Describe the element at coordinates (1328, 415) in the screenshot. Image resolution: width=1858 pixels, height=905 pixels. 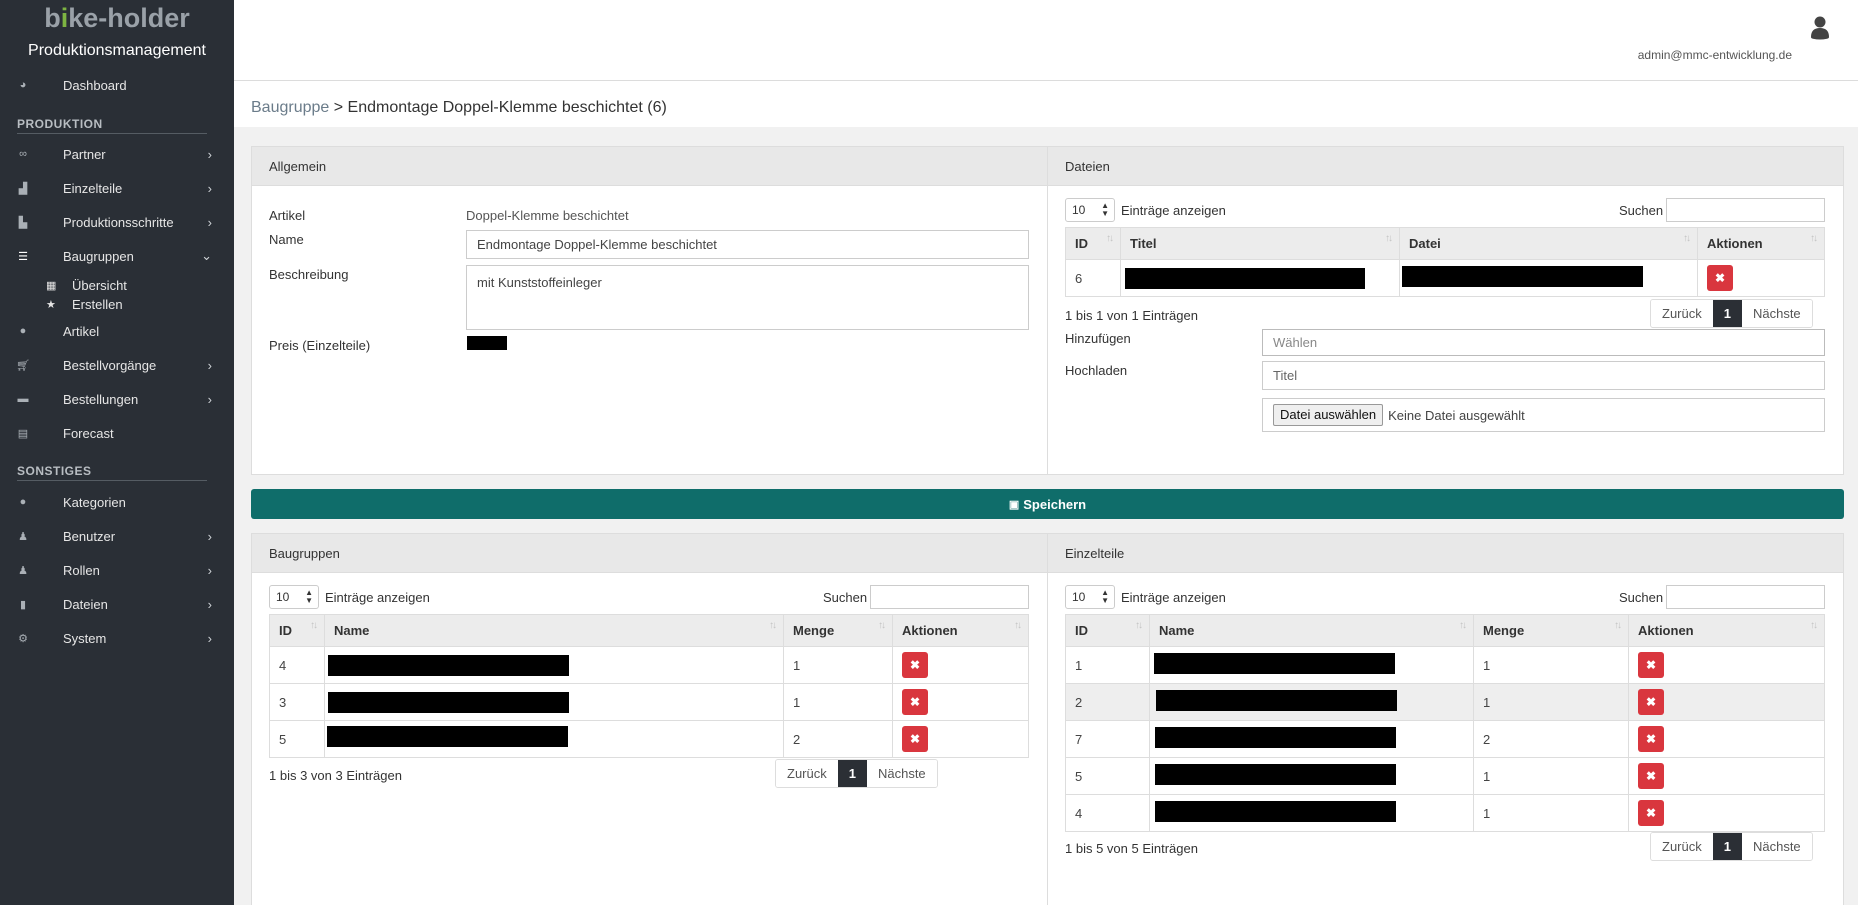
I see `file-choose-button: Datei auswählen` at that location.